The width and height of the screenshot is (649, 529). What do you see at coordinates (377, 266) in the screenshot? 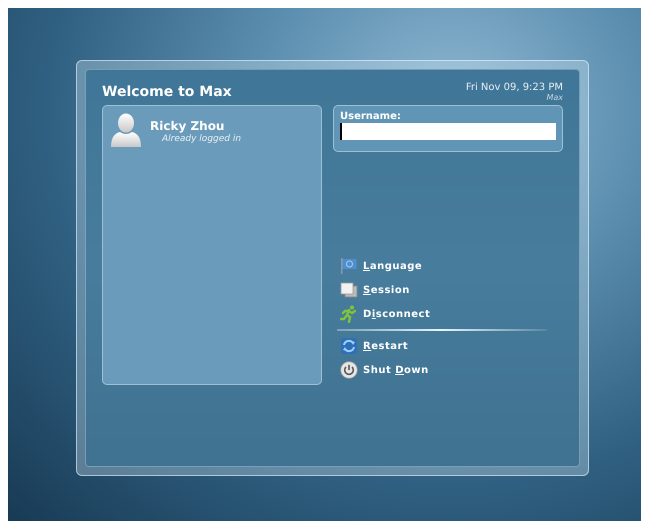
I see `menu-action: Language` at bounding box center [377, 266].